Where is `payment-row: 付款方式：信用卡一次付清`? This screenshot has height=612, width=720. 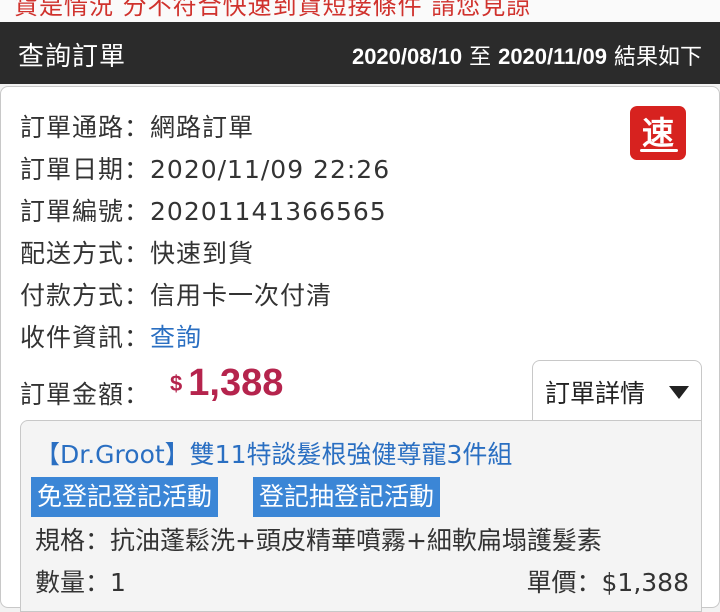 payment-row: 付款方式：信用卡一次付清 is located at coordinates (176, 294).